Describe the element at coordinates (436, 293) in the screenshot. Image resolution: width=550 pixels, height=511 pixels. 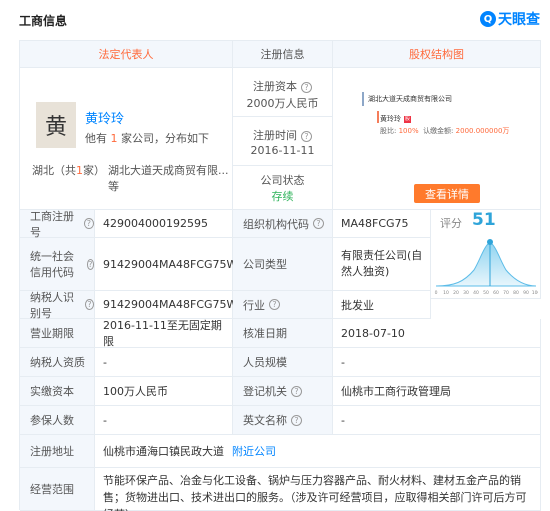
I see `score-tick-label: 0` at that location.